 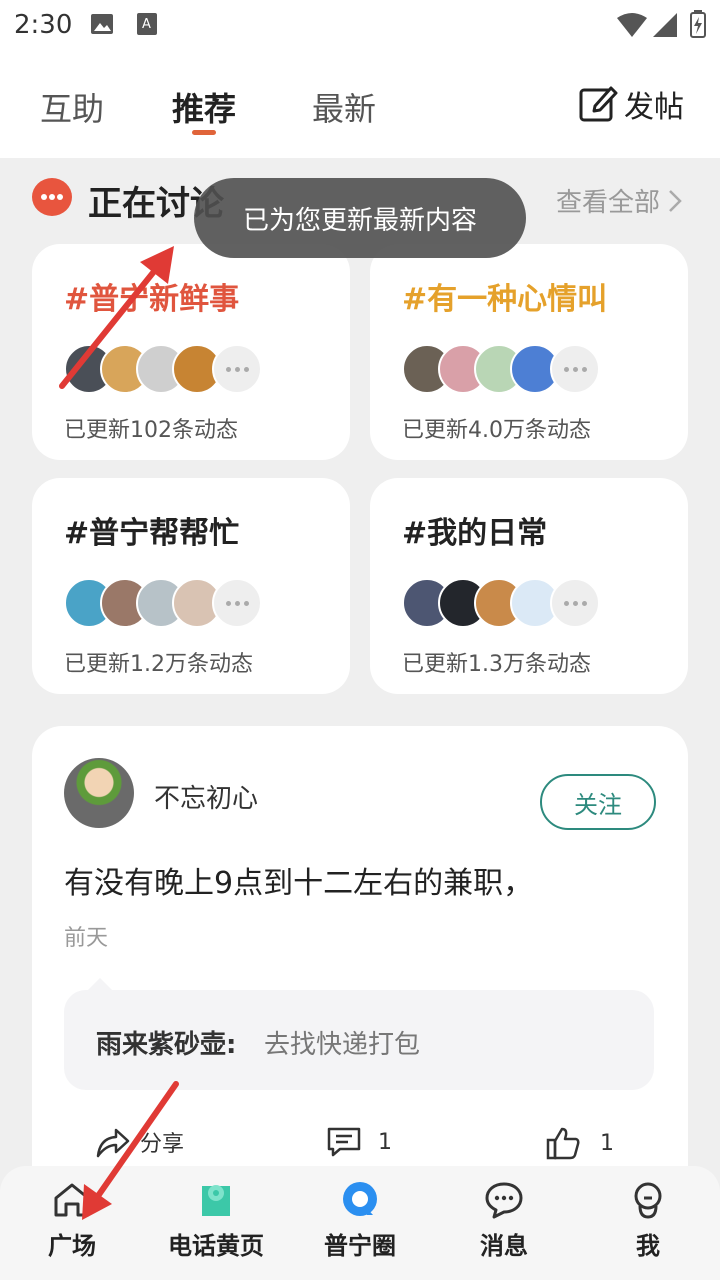 What do you see at coordinates (158, 664) in the screenshot?
I see `topic-count: 已更新1.2万条动态` at bounding box center [158, 664].